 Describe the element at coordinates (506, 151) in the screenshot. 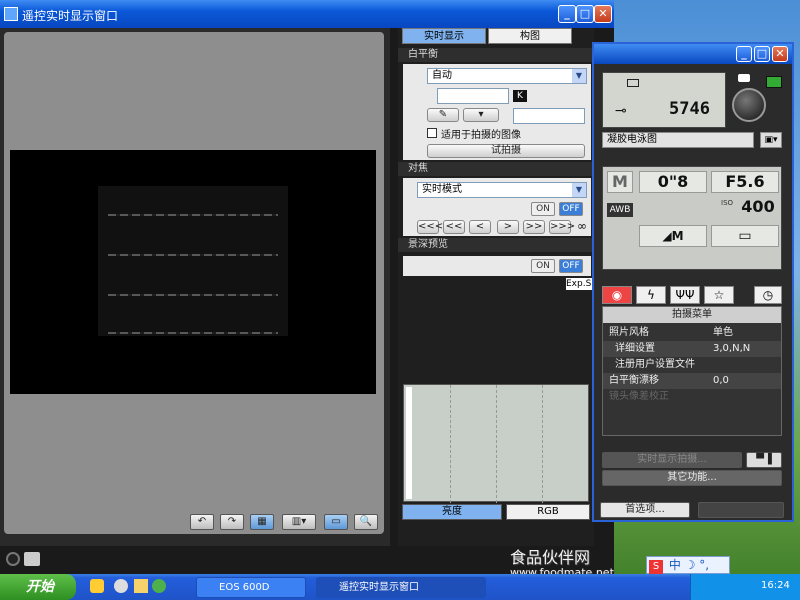

I see `test-shoot-button: 试拍摄` at that location.